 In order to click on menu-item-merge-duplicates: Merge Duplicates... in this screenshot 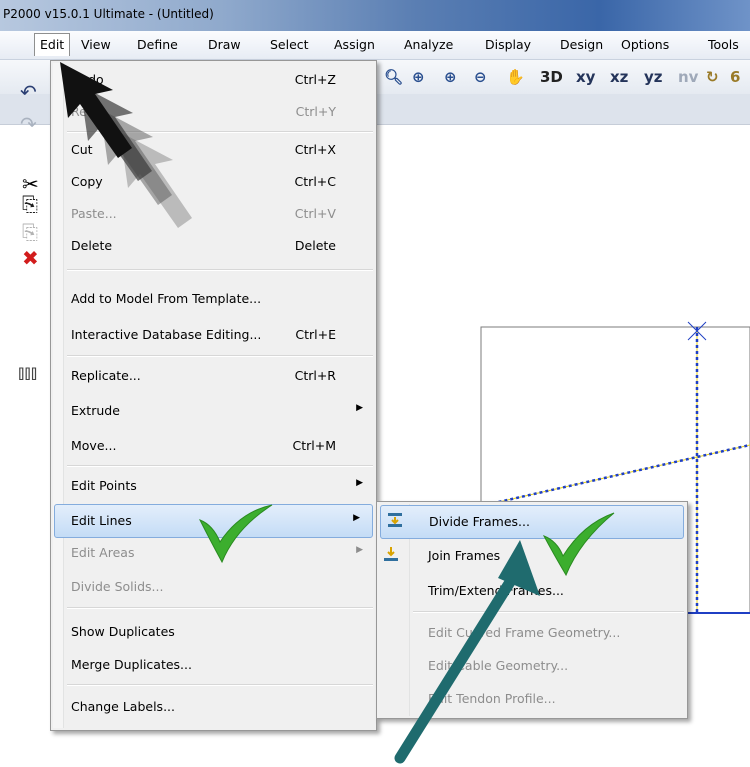, I will do `click(213, 665)`.